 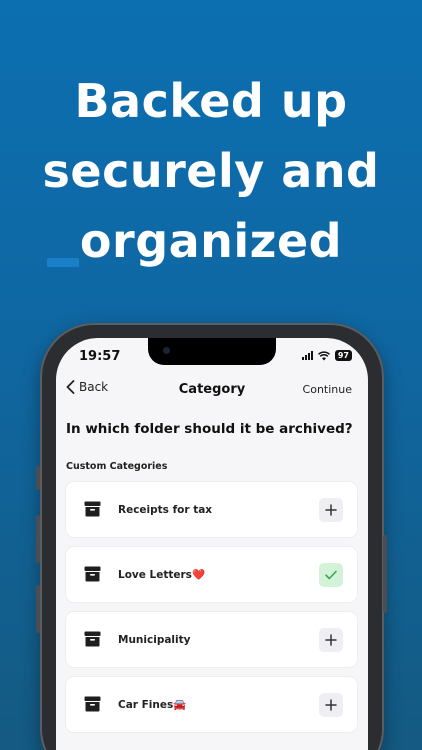 I want to click on category-label: Receipts for tax, so click(x=165, y=509).